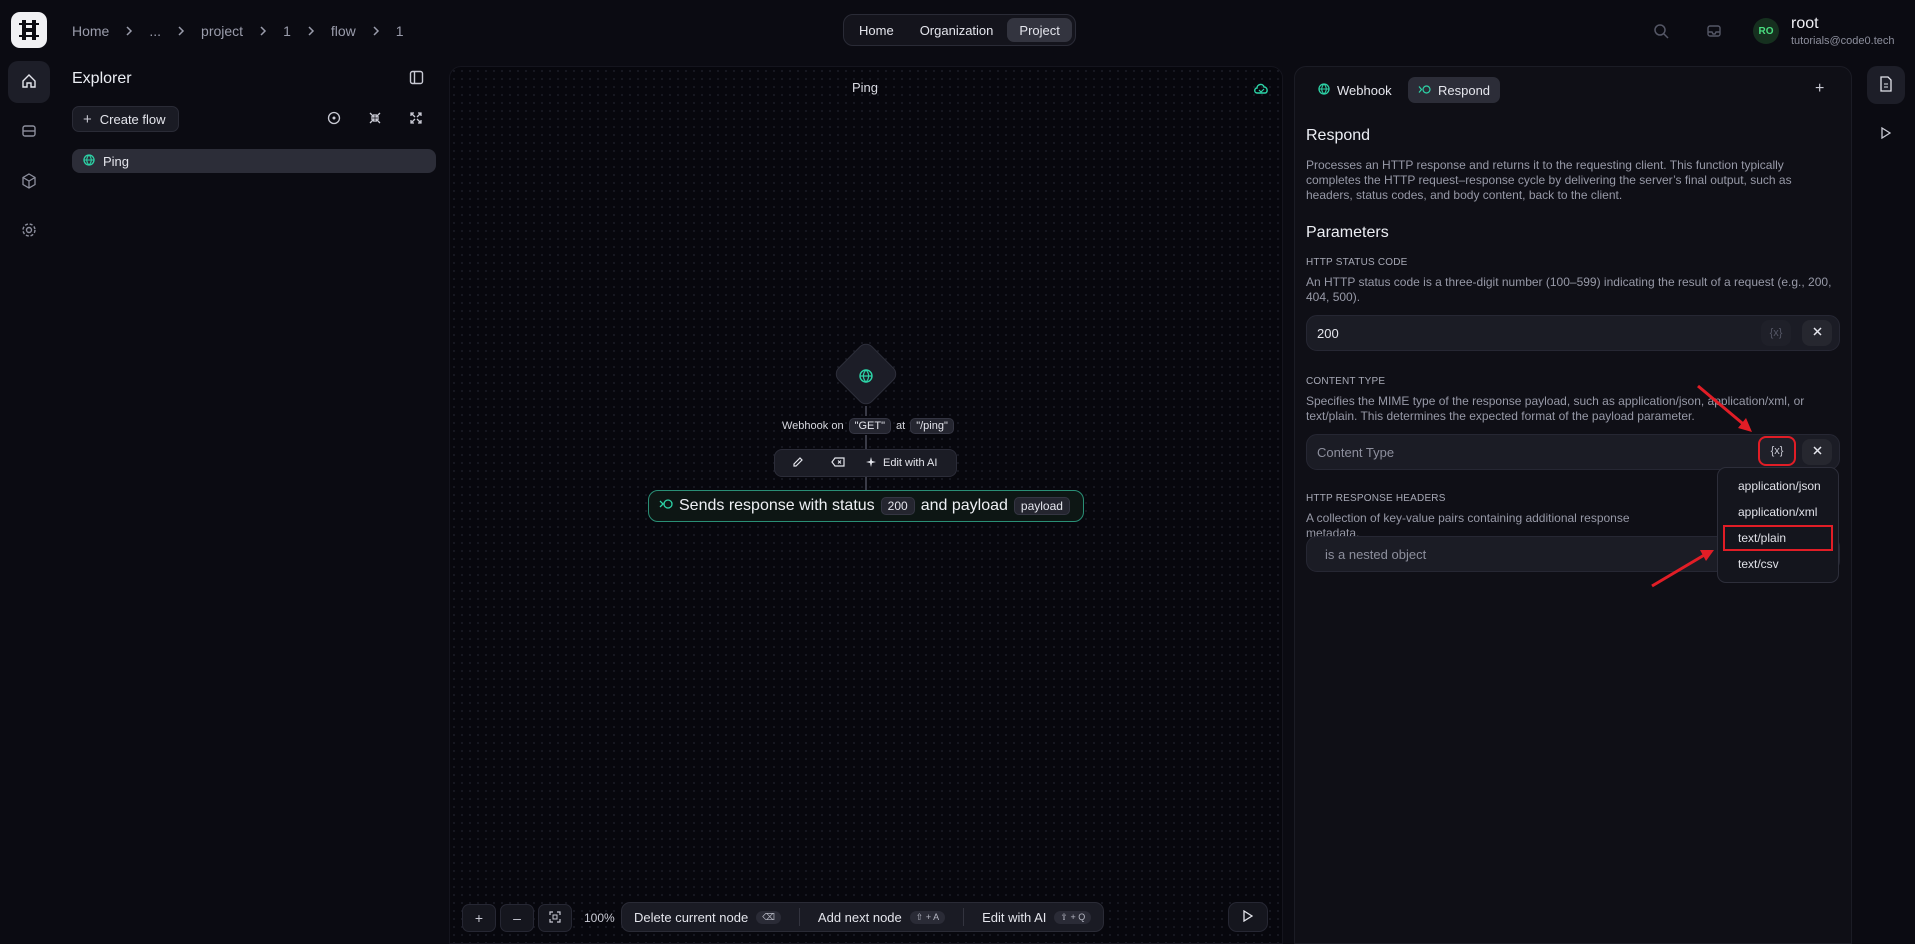 The width and height of the screenshot is (1915, 944). What do you see at coordinates (29, 30) in the screenshot?
I see `app-logo` at bounding box center [29, 30].